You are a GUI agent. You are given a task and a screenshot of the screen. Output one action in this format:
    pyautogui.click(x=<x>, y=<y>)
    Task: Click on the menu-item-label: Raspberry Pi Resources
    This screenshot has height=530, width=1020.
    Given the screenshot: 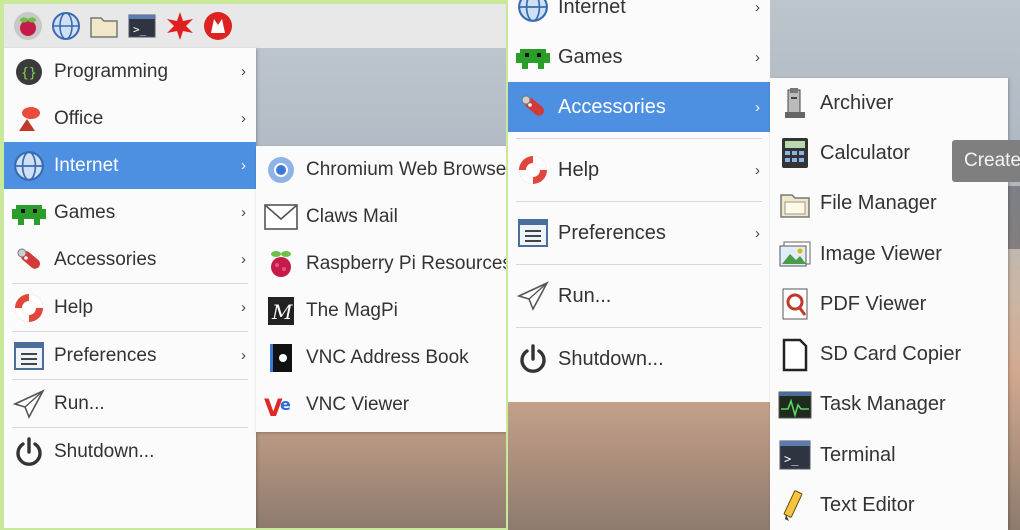 What is the action you would take?
    pyautogui.click(x=406, y=263)
    